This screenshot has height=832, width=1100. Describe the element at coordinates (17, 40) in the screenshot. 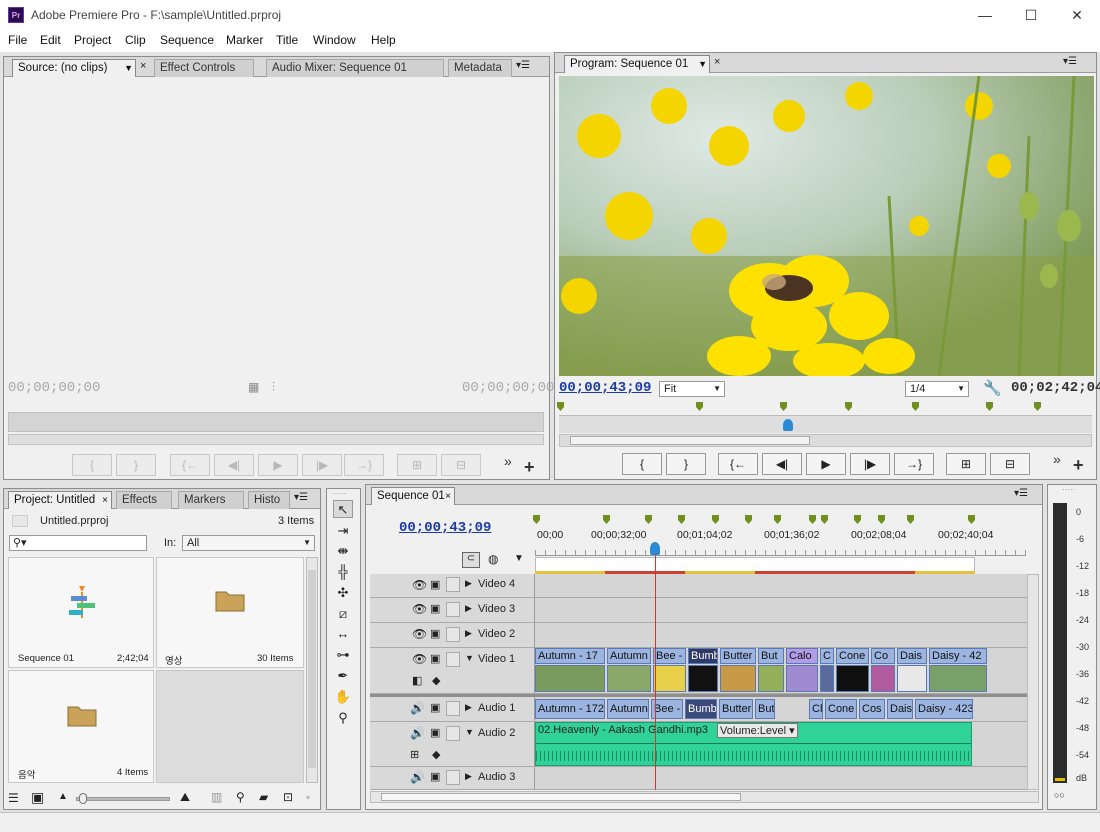

I see `menu-file: File` at that location.